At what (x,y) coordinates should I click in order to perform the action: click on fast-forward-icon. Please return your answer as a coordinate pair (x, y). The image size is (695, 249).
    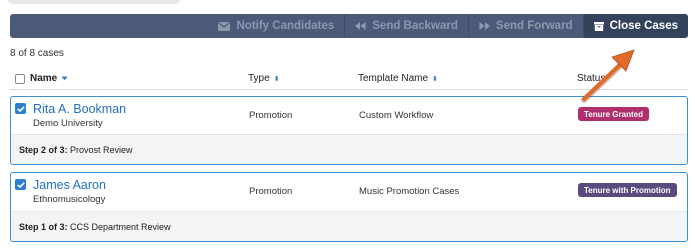
    Looking at the image, I should click on (484, 26).